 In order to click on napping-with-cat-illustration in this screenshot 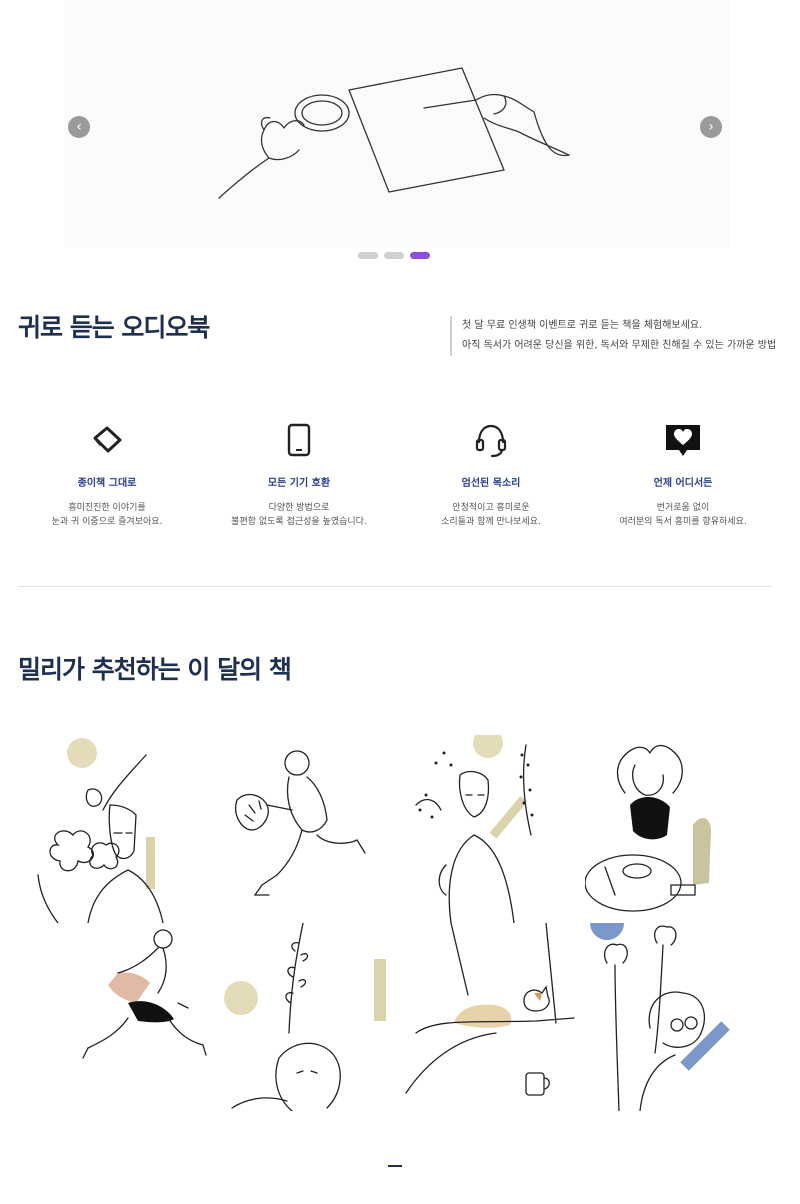, I will do `click(490, 1009)`.